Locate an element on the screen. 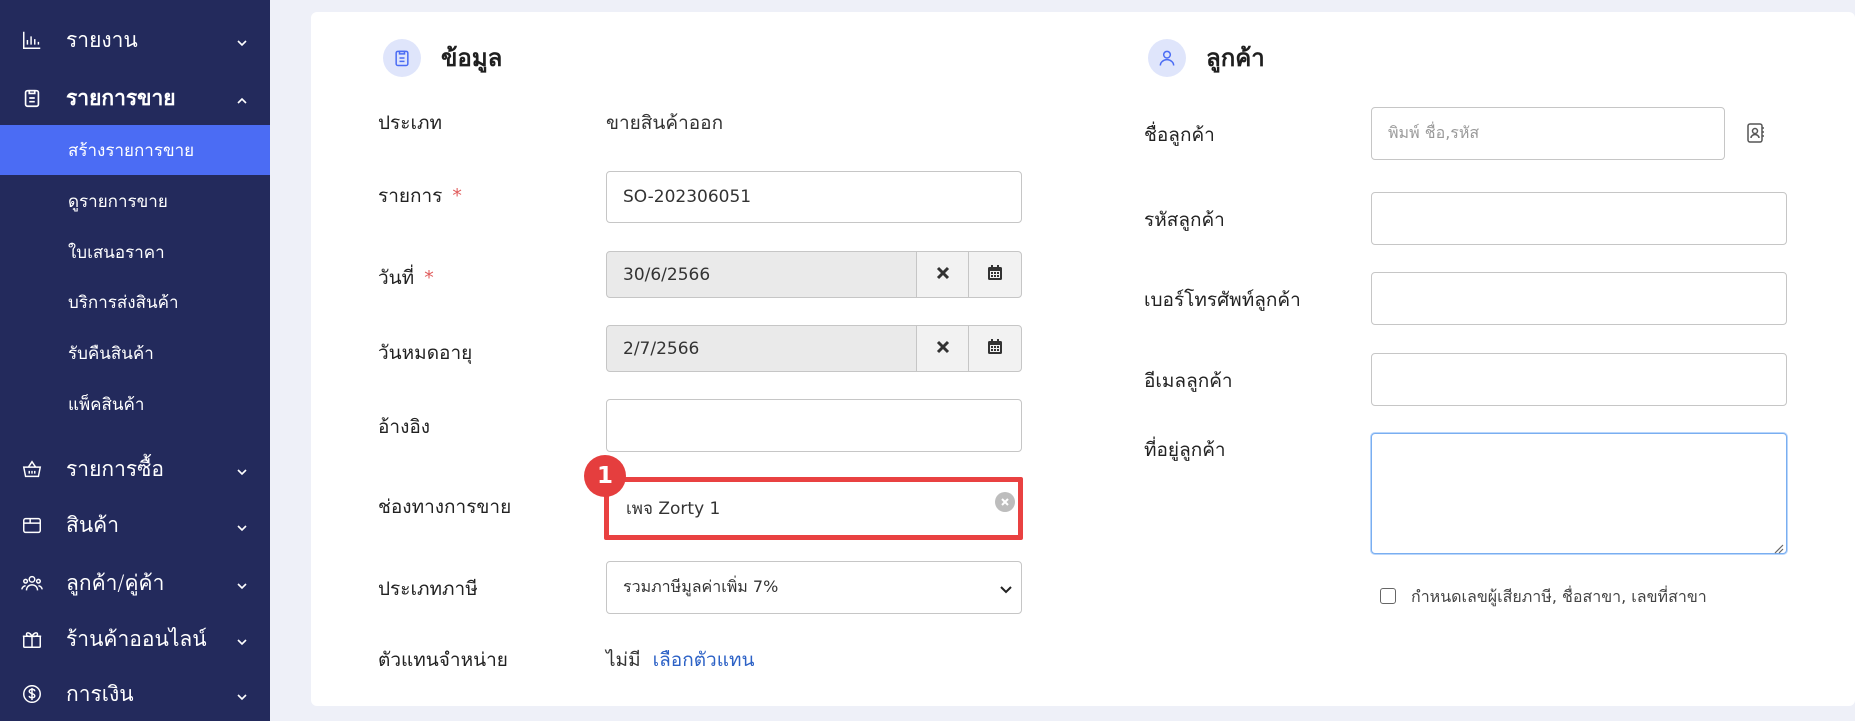  reference-input is located at coordinates (814, 425).